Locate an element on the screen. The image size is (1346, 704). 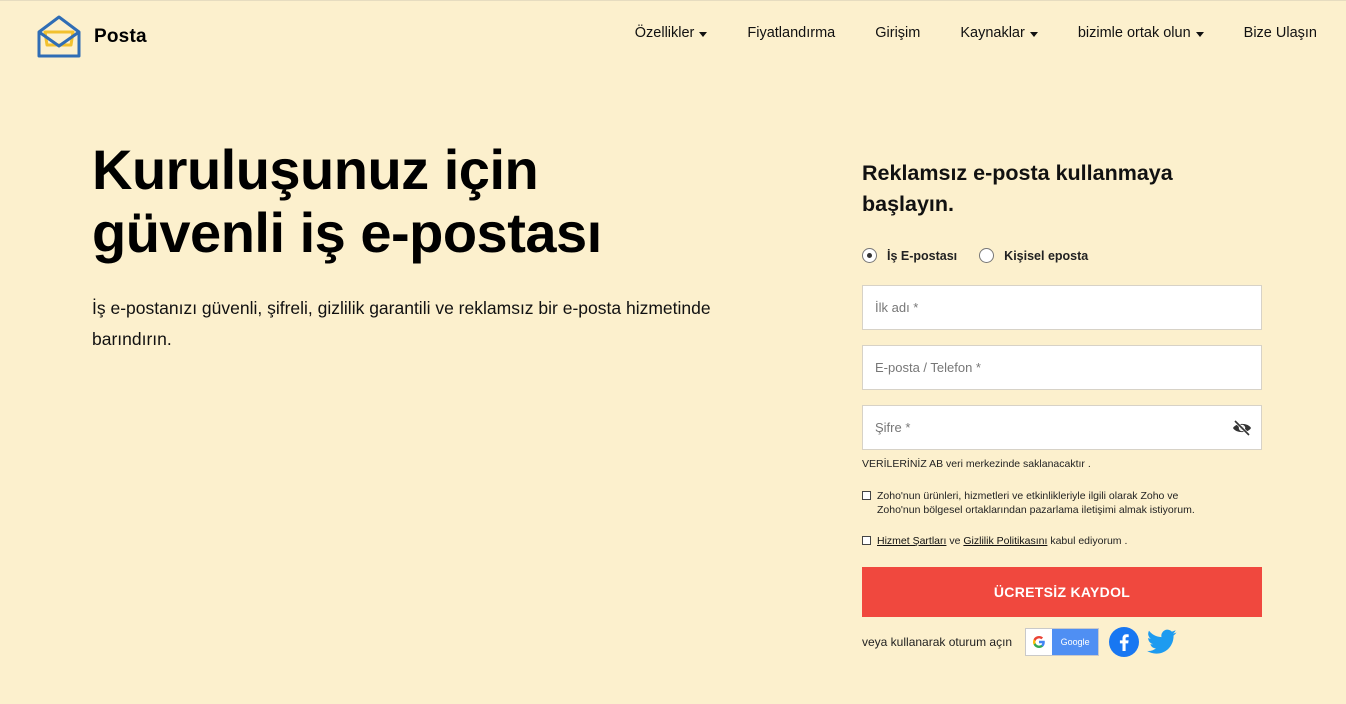
email-phone-input is located at coordinates (1062, 367).